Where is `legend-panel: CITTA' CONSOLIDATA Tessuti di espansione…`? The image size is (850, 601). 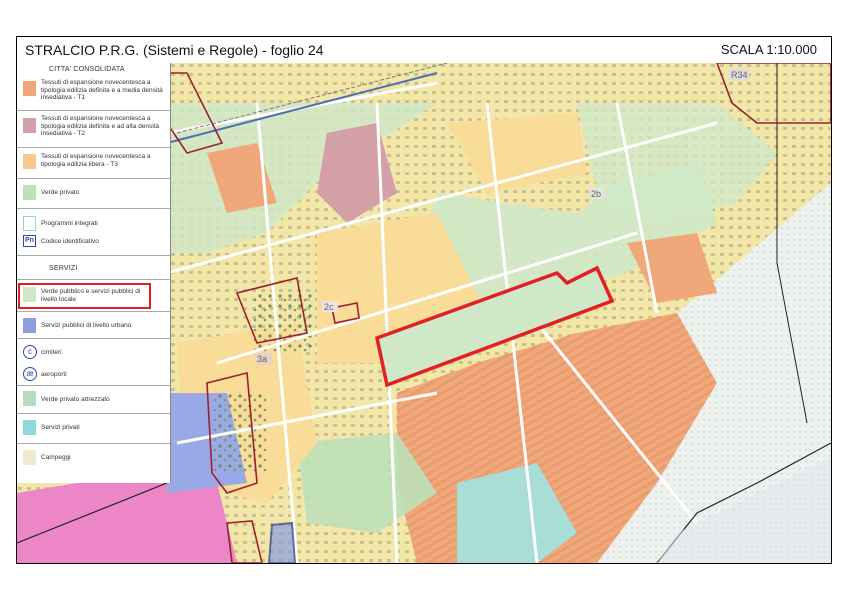
legend-panel: CITTA' CONSOLIDATA Tessuti di espansione… is located at coordinates (94, 273).